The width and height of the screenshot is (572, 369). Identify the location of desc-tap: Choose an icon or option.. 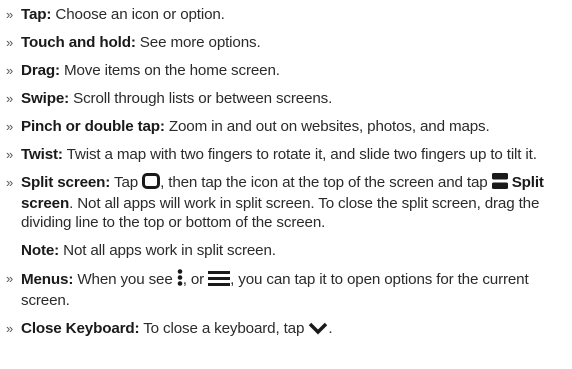
(138, 14).